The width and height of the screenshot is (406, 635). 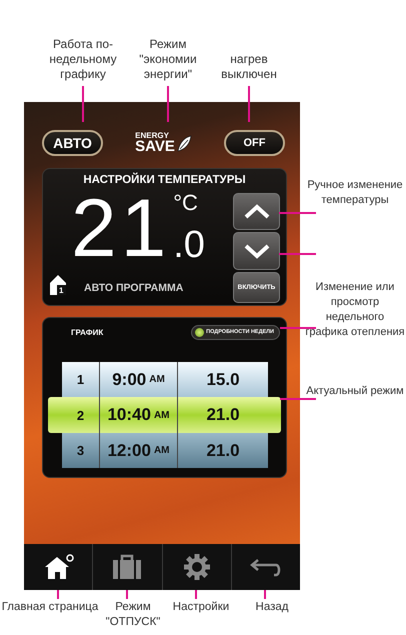 I want to click on temperature-unit: °C, so click(x=186, y=203).